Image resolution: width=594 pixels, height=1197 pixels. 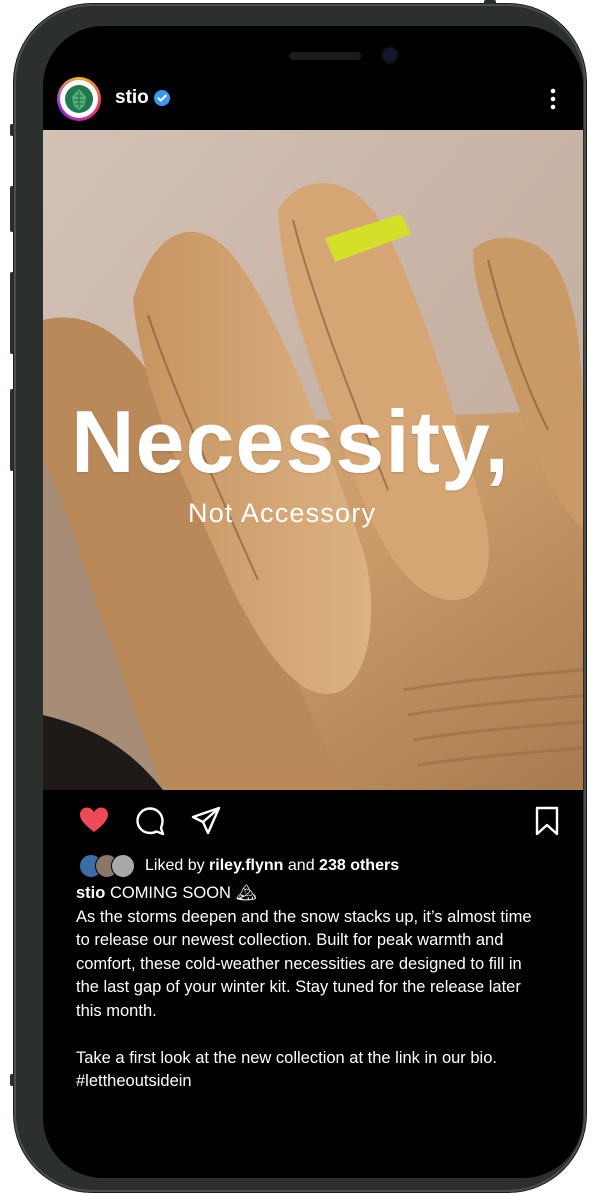 What do you see at coordinates (170, 893) in the screenshot?
I see `caption-title: COMING SOON` at bounding box center [170, 893].